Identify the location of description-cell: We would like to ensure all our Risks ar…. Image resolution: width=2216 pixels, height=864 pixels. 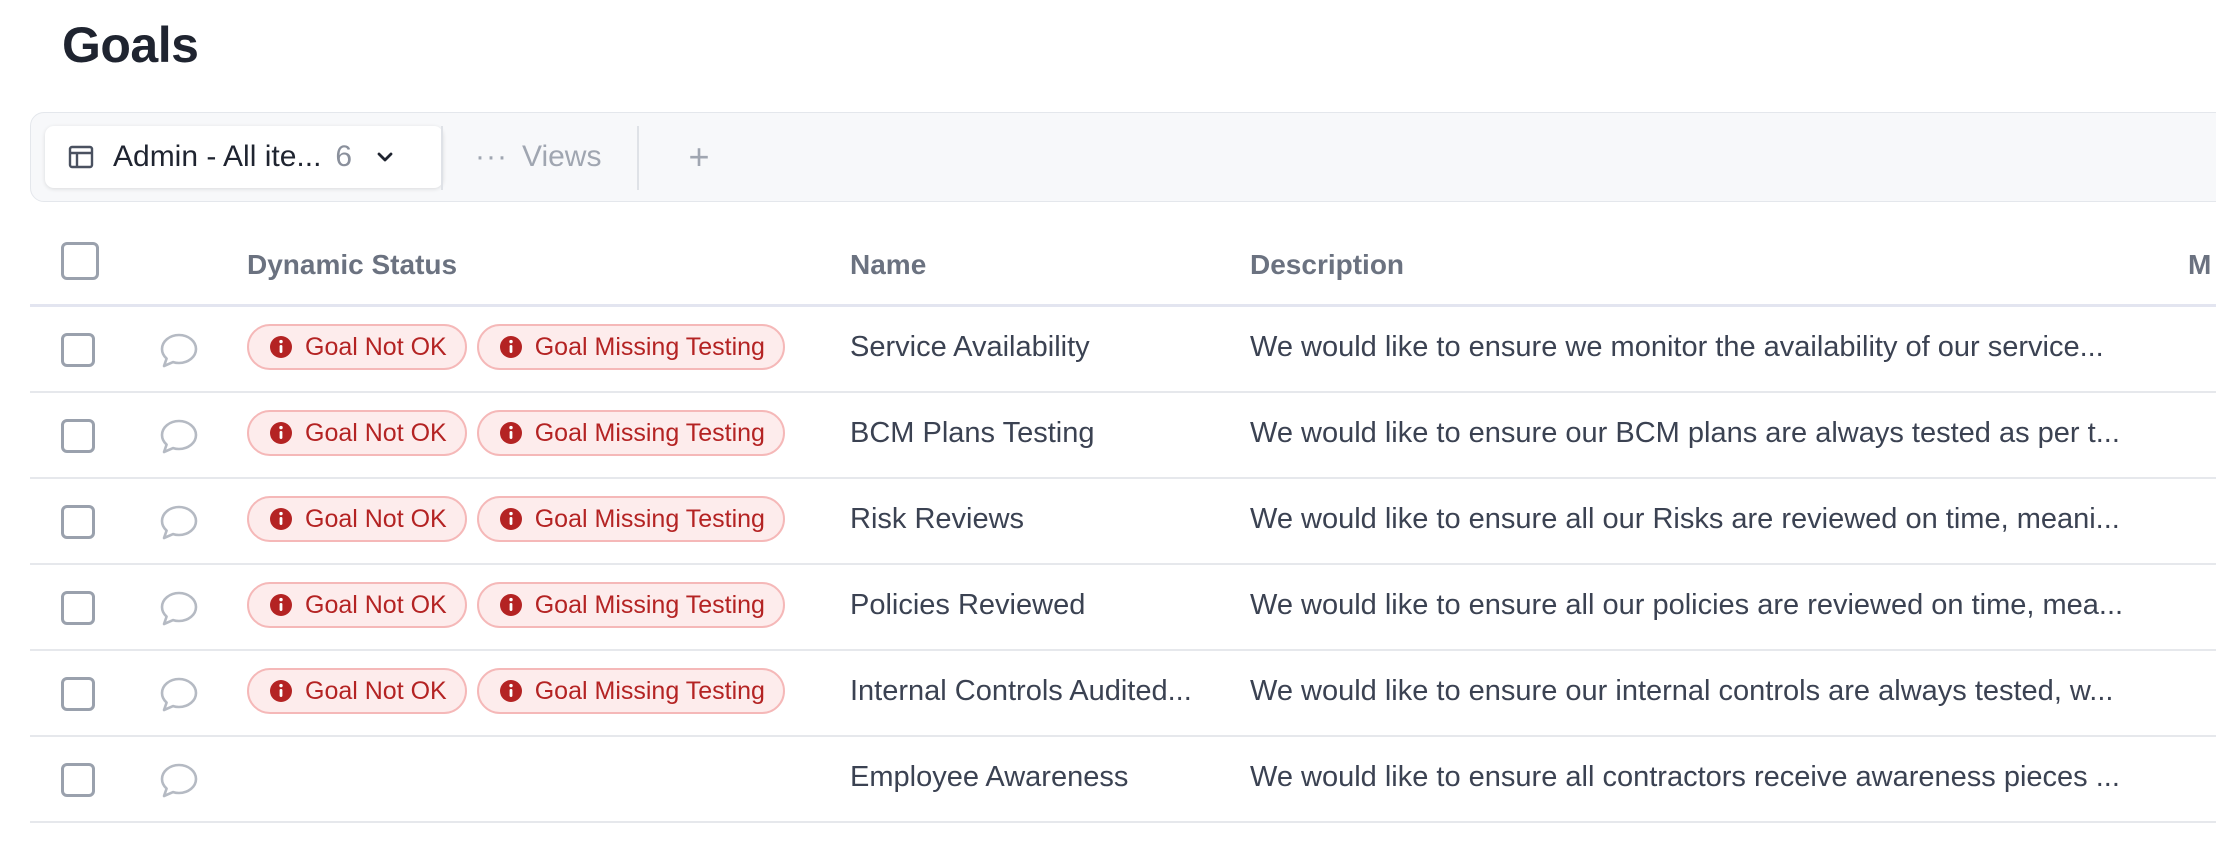
(1720, 519).